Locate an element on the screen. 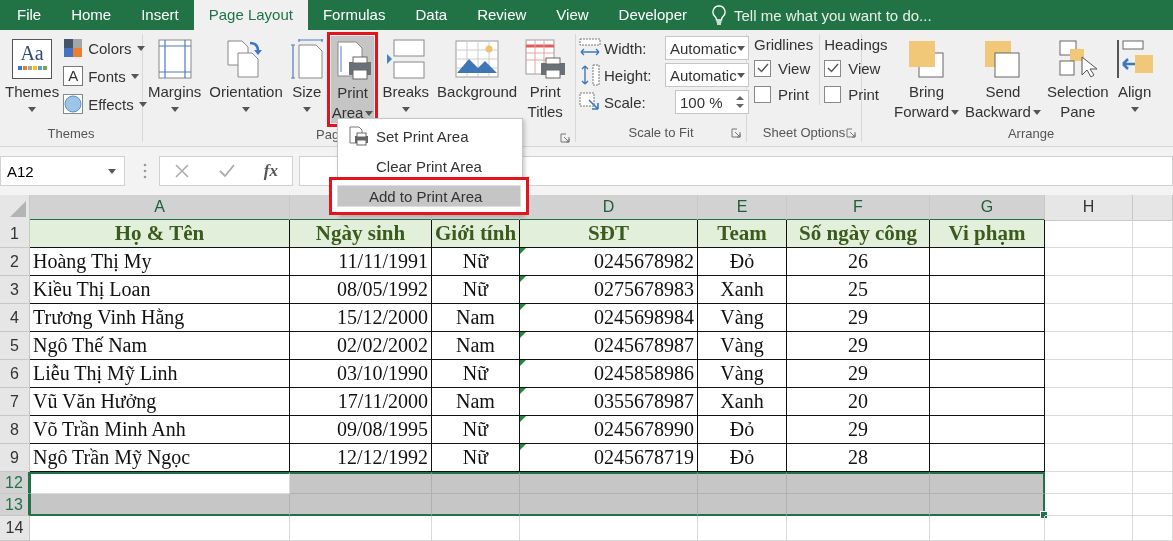 The height and width of the screenshot is (541, 1173). column-title-cell: Số ngày công is located at coordinates (858, 234).